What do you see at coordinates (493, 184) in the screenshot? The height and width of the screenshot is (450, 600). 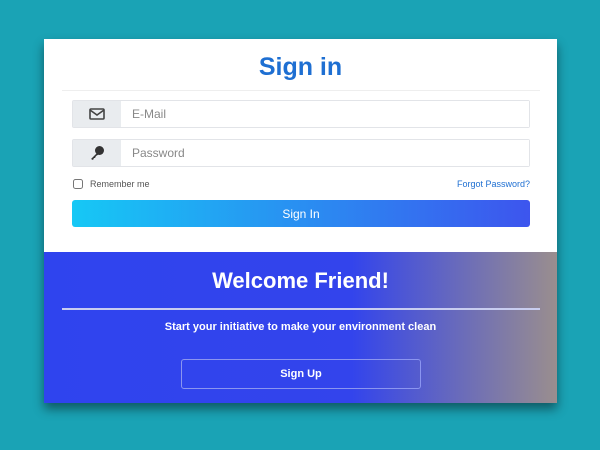 I see `forgot-password-link: Forgot Password?` at bounding box center [493, 184].